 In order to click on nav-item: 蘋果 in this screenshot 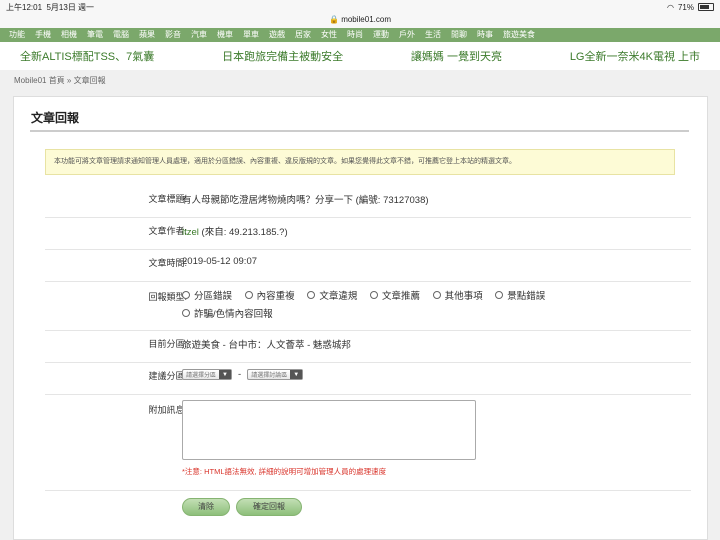, I will do `click(147, 35)`.